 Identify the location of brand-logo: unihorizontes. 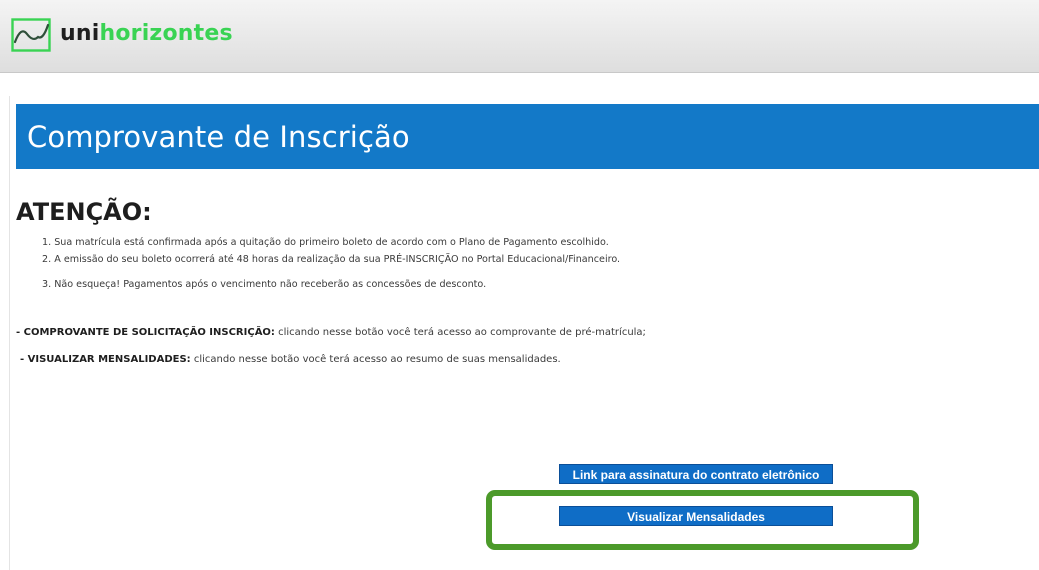
(146, 34).